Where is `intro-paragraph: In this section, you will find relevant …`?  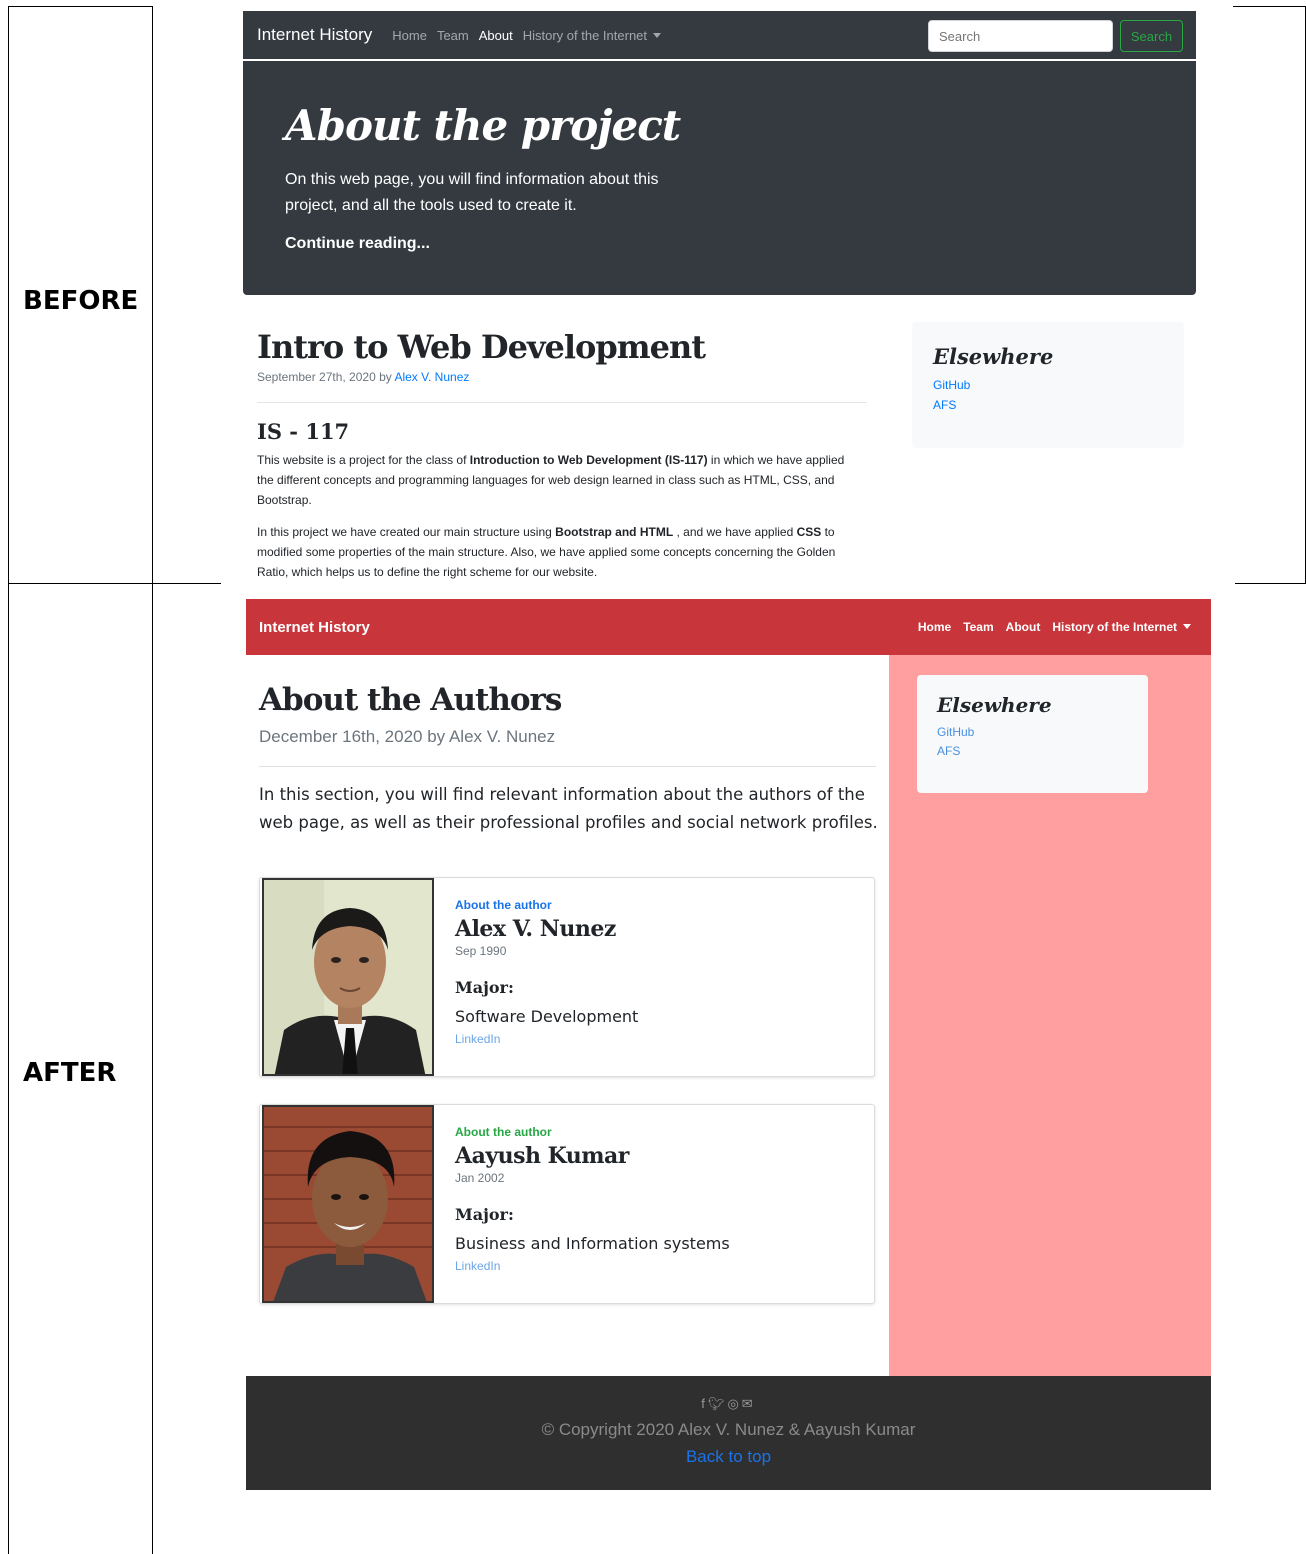
intro-paragraph: In this section, you will find relevant … is located at coordinates (568, 808).